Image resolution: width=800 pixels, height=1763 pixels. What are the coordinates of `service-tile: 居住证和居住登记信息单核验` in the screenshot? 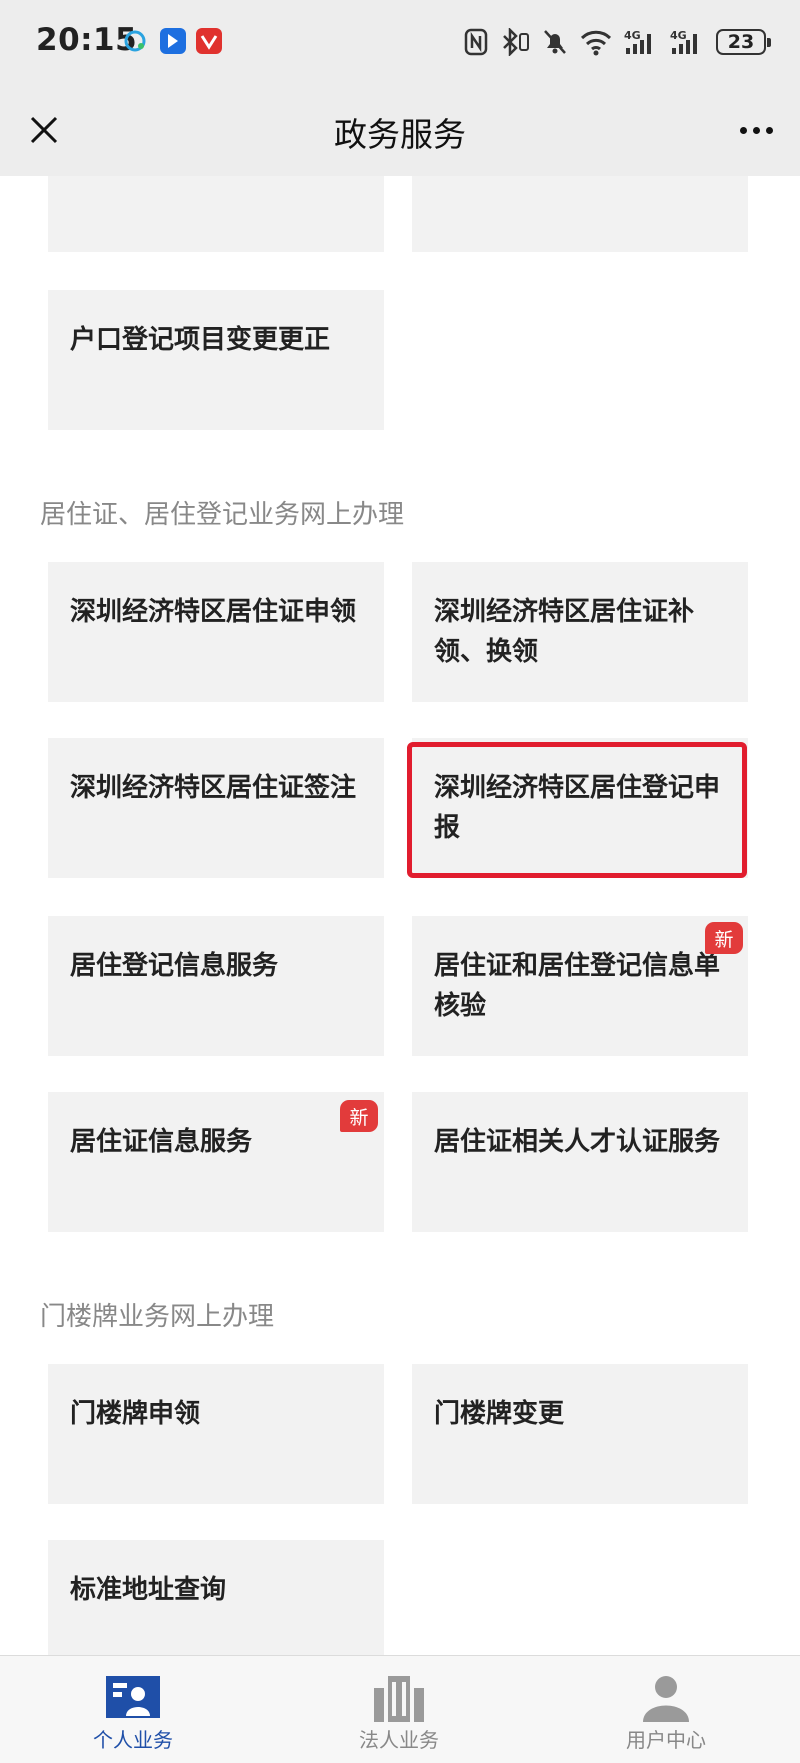 It's located at (580, 986).